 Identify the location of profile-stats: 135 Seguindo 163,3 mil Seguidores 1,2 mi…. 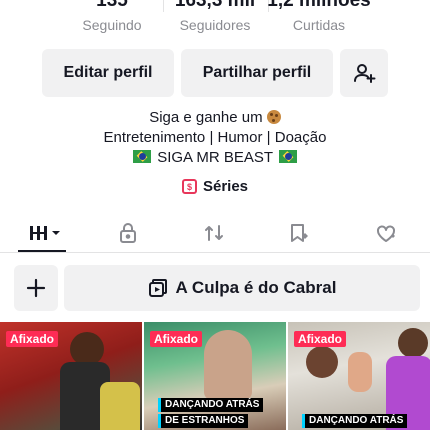
(215, 20).